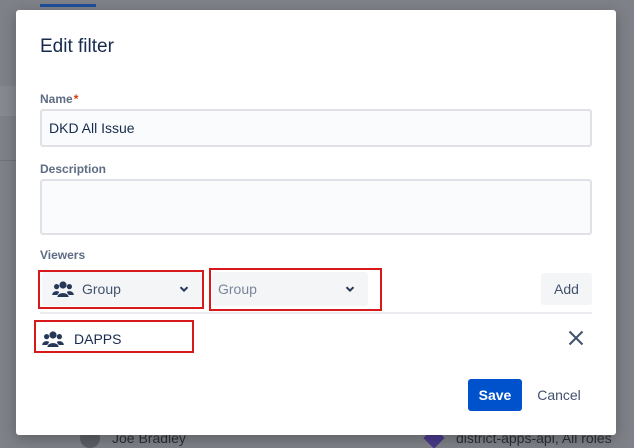  What do you see at coordinates (316, 313) in the screenshot?
I see `viewers-divider` at bounding box center [316, 313].